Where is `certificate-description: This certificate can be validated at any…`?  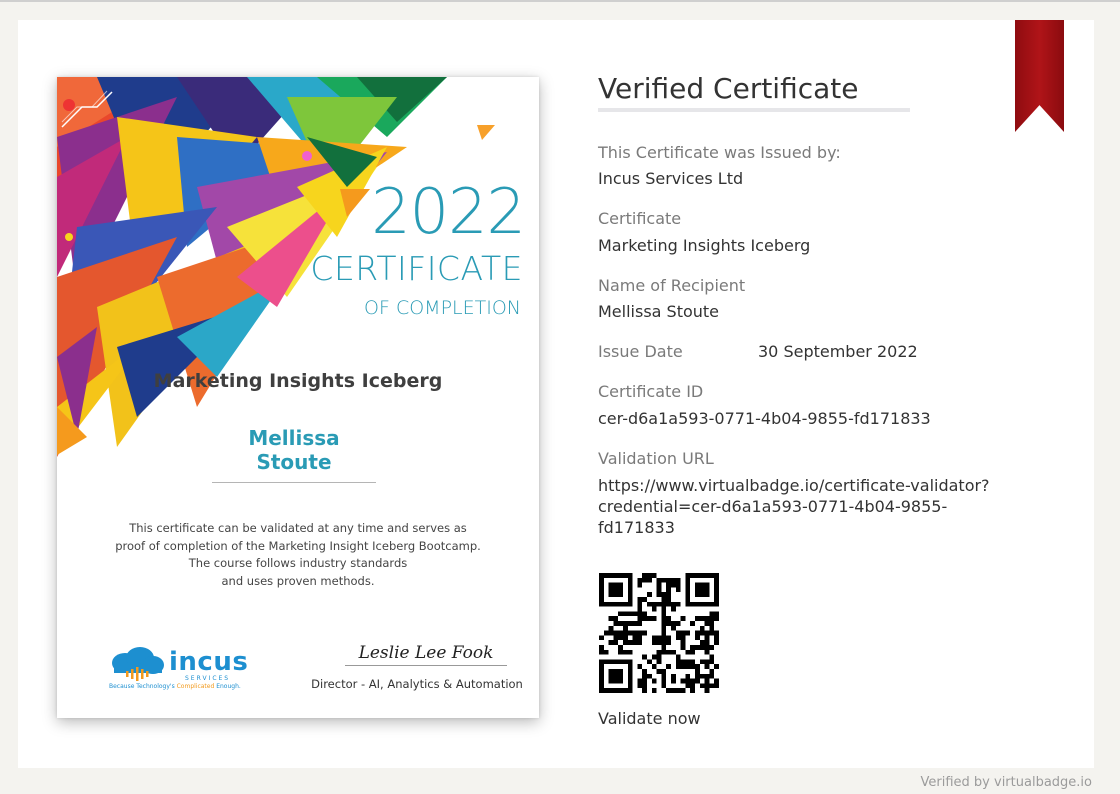 certificate-description: This certificate can be validated at any… is located at coordinates (298, 555).